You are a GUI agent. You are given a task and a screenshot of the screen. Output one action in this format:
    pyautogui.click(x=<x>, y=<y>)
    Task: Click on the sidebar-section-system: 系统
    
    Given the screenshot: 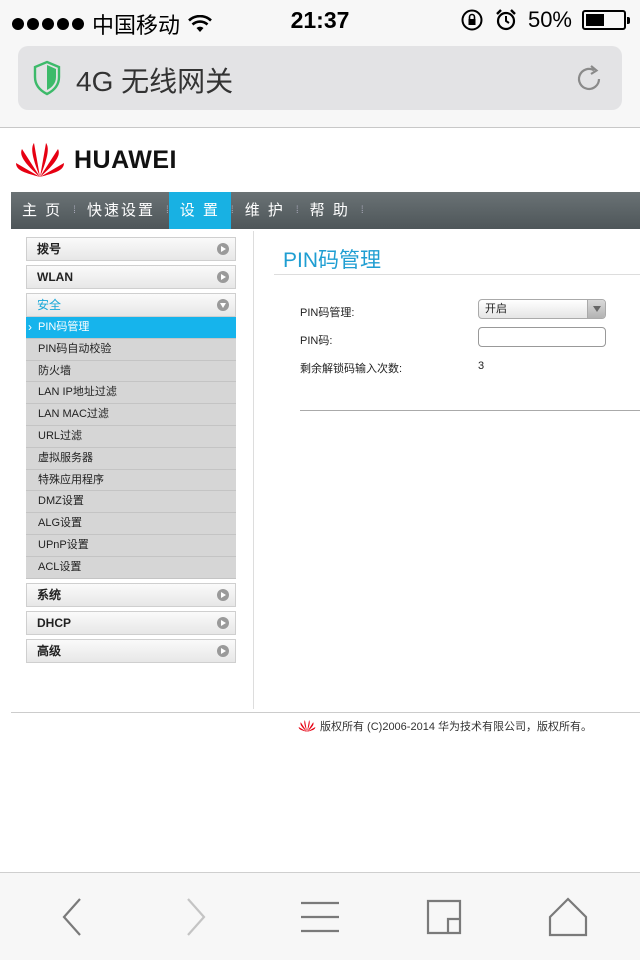 What is the action you would take?
    pyautogui.click(x=131, y=594)
    